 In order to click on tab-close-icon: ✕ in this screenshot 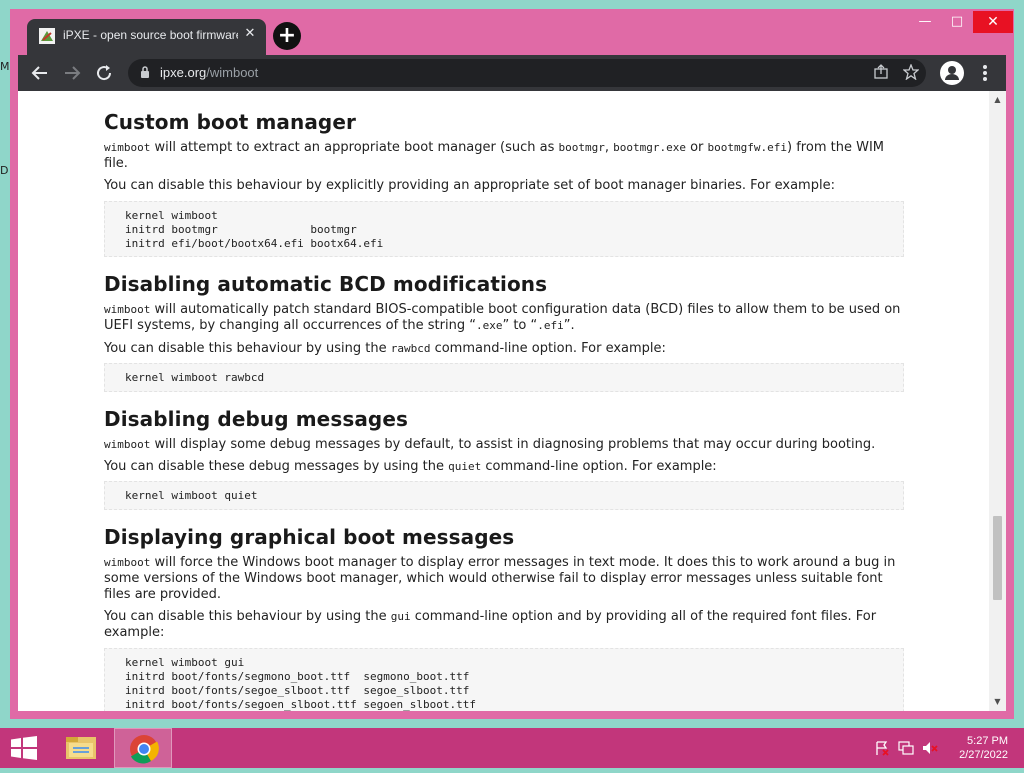, I will do `click(250, 35)`.